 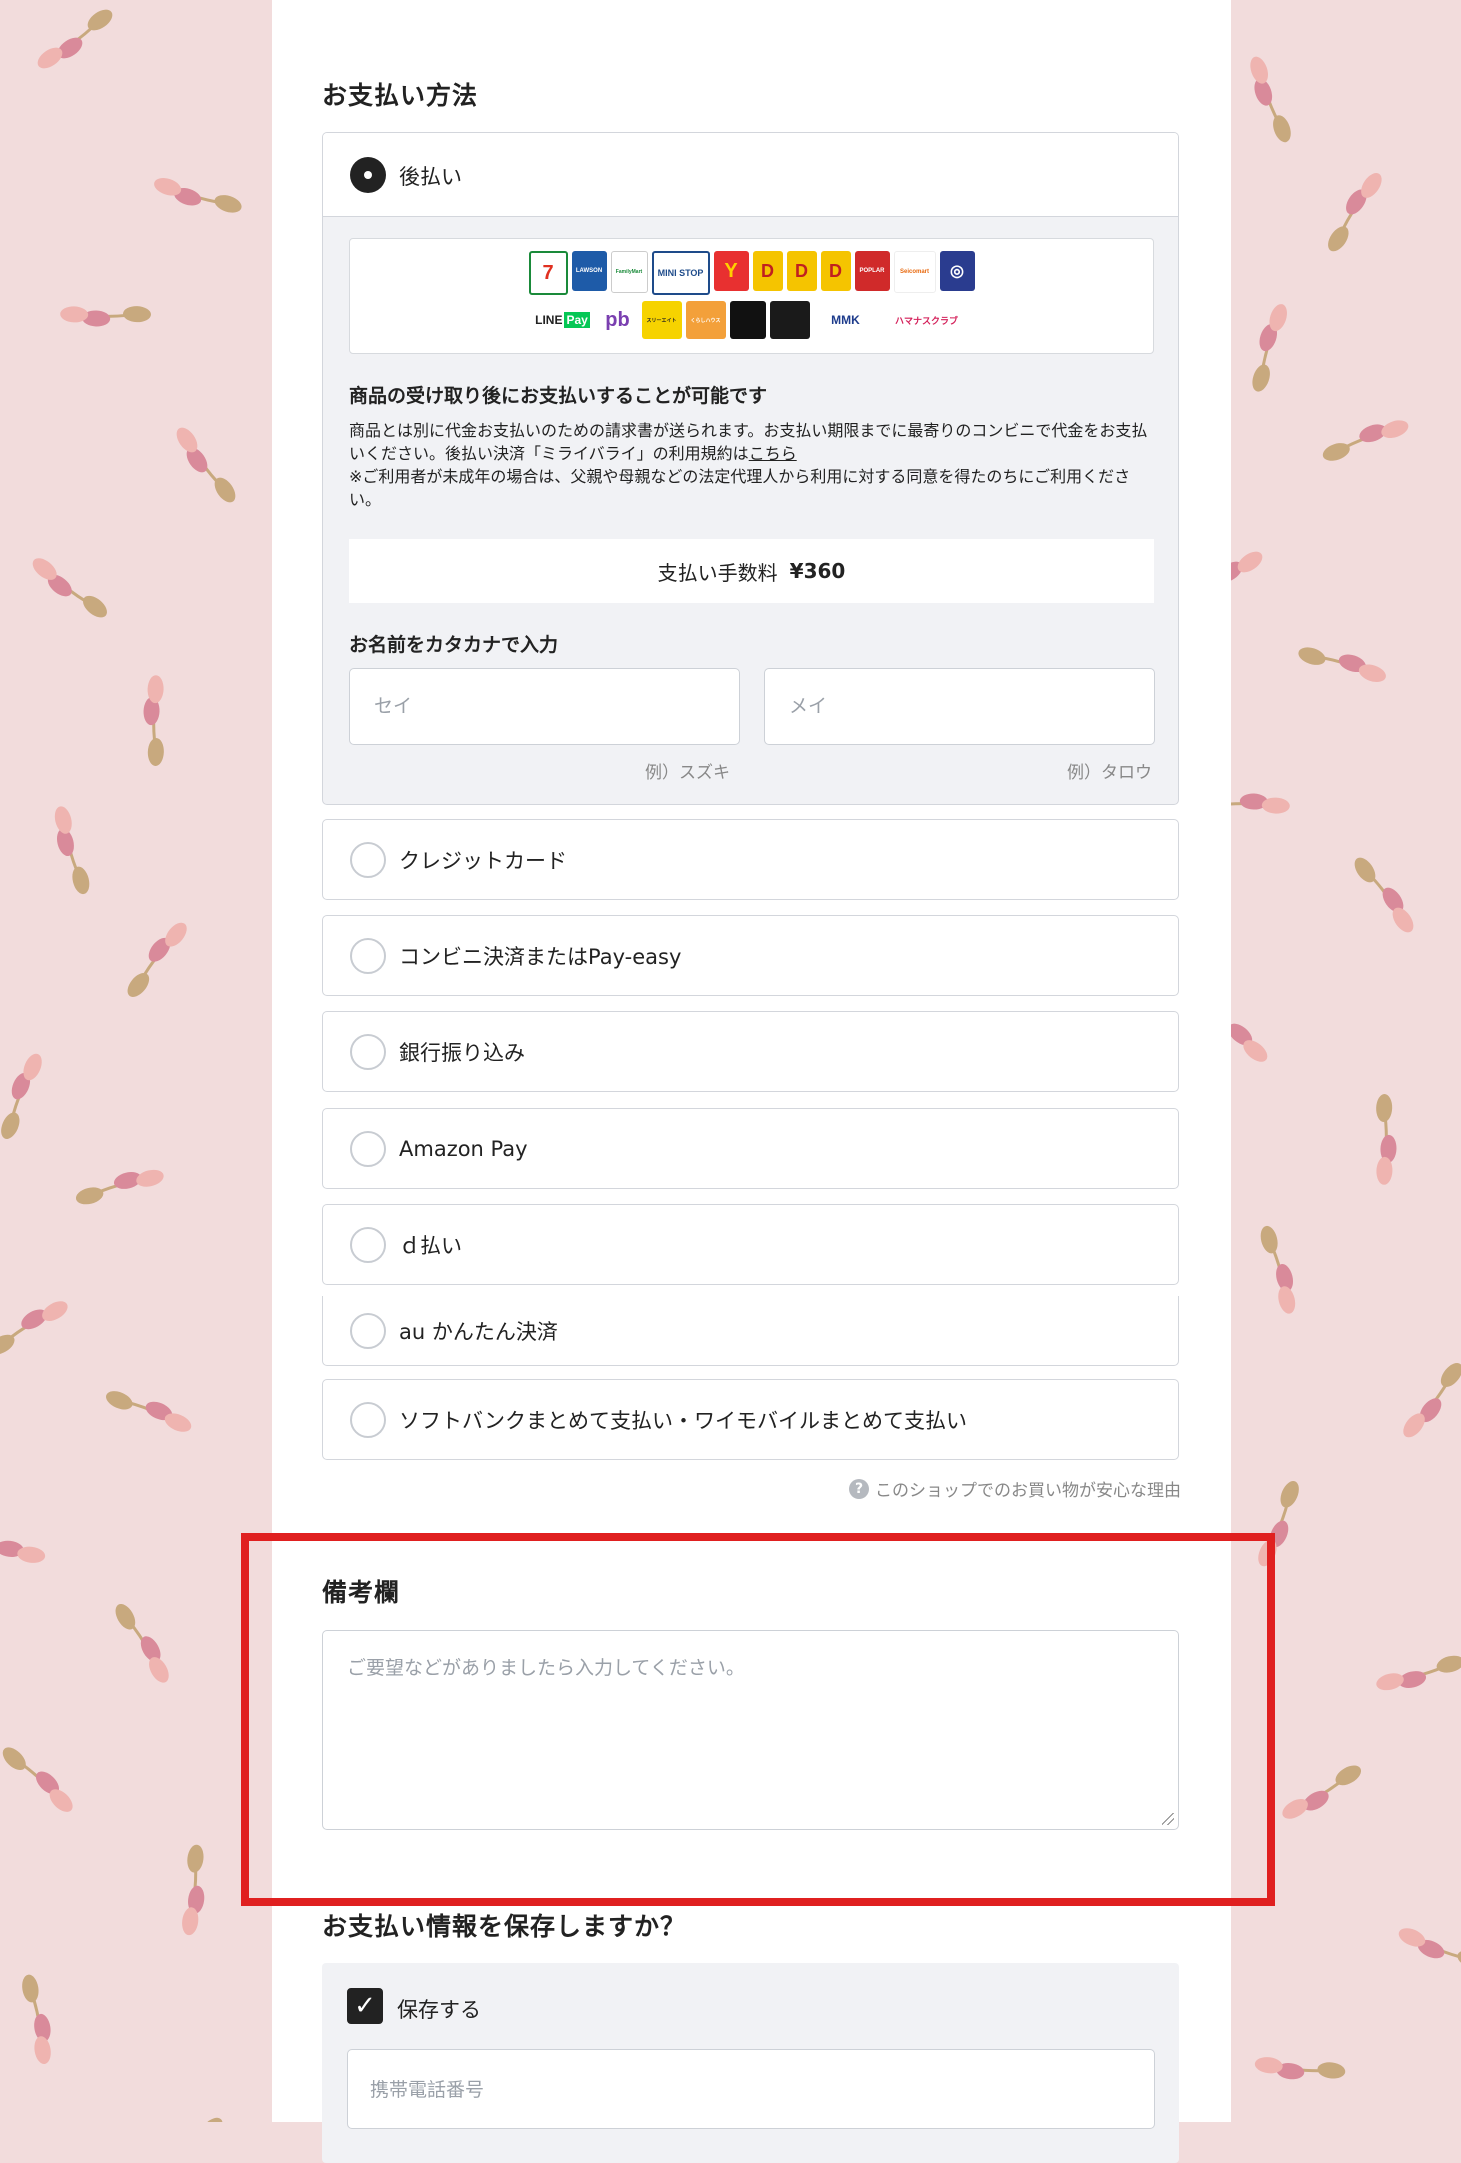 What do you see at coordinates (835, 271) in the screenshot?
I see `daily-logo-3-icon: D` at bounding box center [835, 271].